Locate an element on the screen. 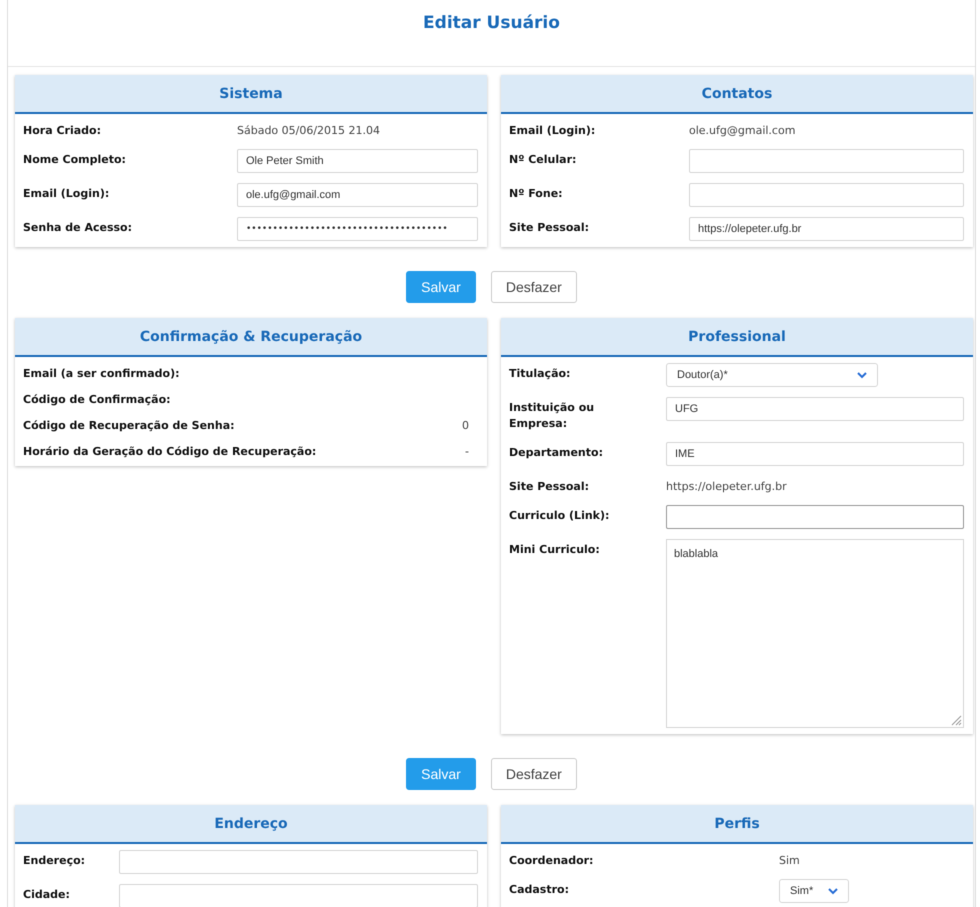 This screenshot has height=907, width=980. field-label: Email (a ser confirmado): is located at coordinates (102, 374).